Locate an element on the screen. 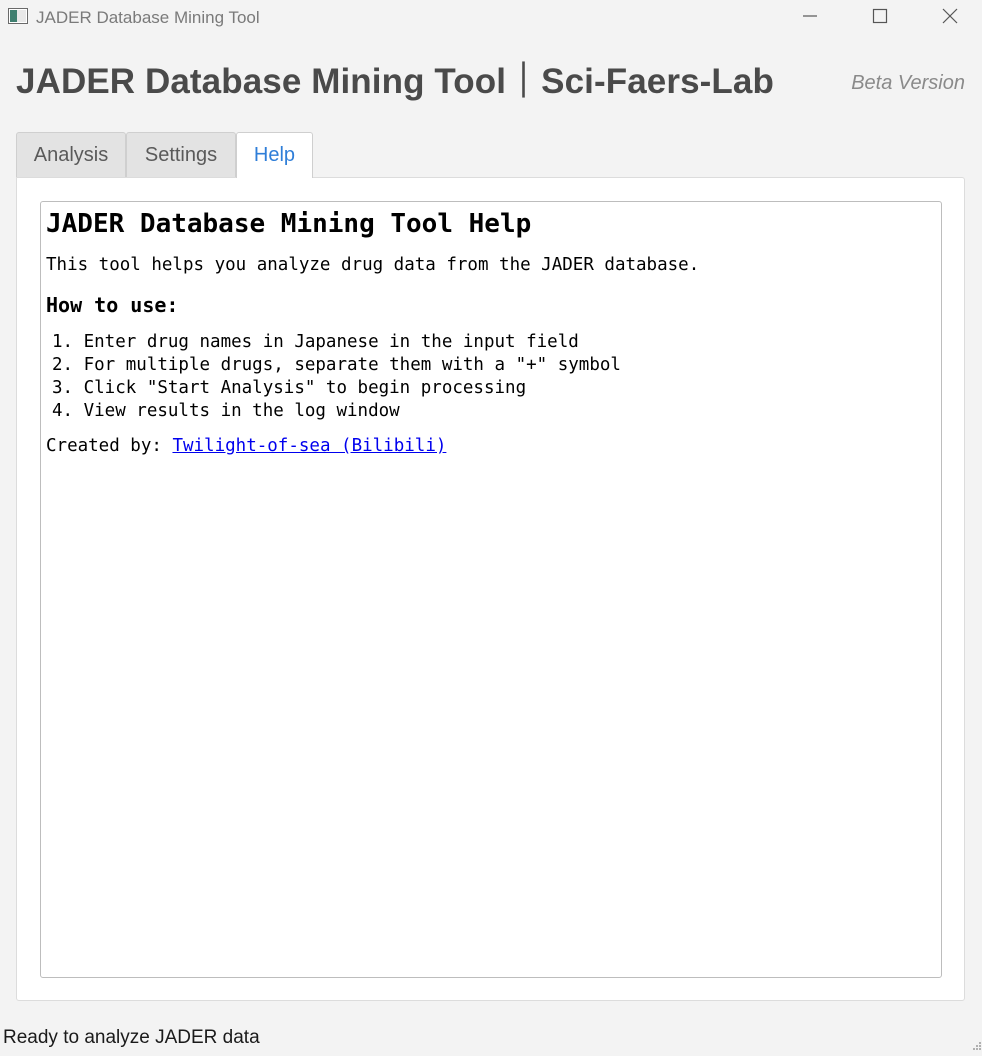 Image resolution: width=982 pixels, height=1056 pixels. tab-label: Help is located at coordinates (274, 155).